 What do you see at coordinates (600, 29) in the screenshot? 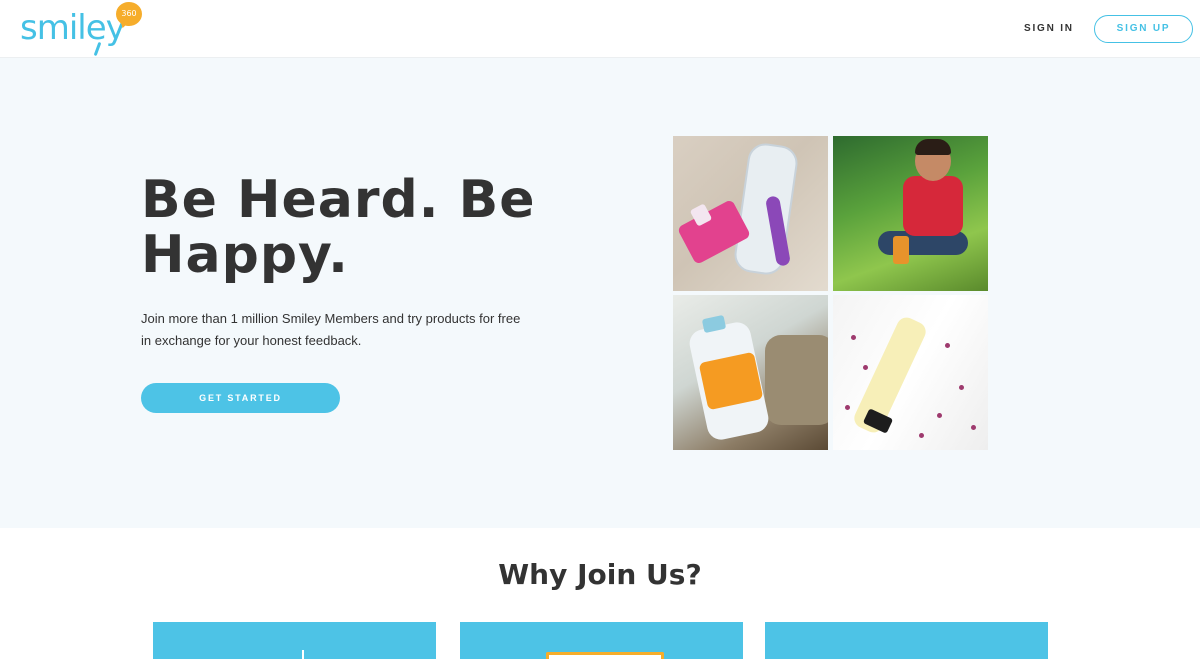
I see `site-header: smiley 360 SIGN IN SIGN UP` at bounding box center [600, 29].